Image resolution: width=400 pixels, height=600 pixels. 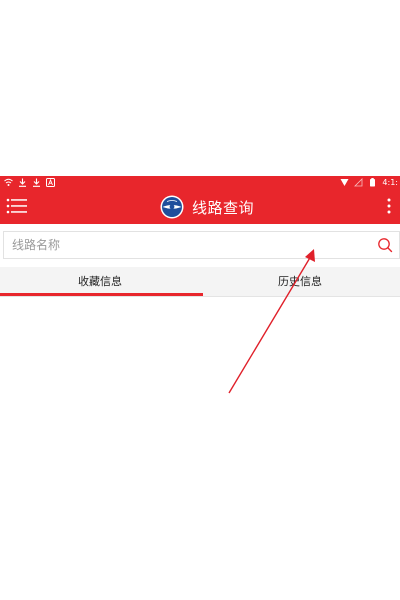 What do you see at coordinates (344, 182) in the screenshot?
I see `signal-icon` at bounding box center [344, 182].